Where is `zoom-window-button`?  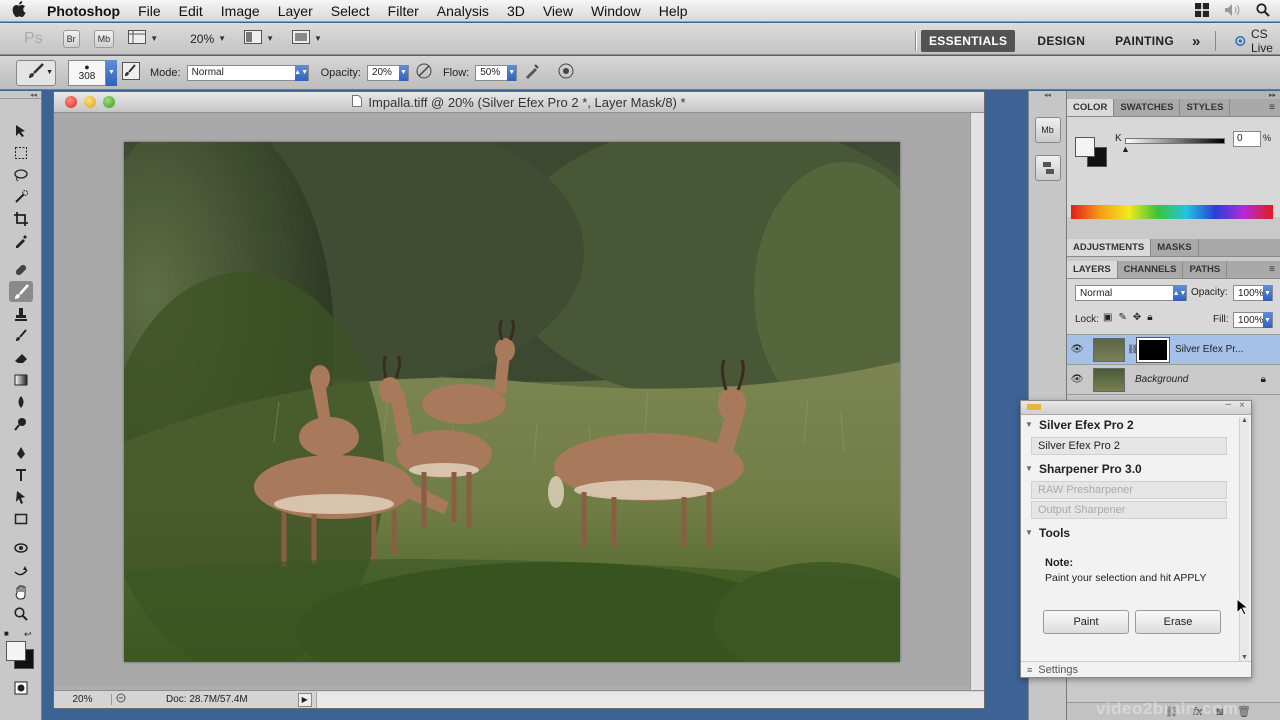 zoom-window-button is located at coordinates (109, 102).